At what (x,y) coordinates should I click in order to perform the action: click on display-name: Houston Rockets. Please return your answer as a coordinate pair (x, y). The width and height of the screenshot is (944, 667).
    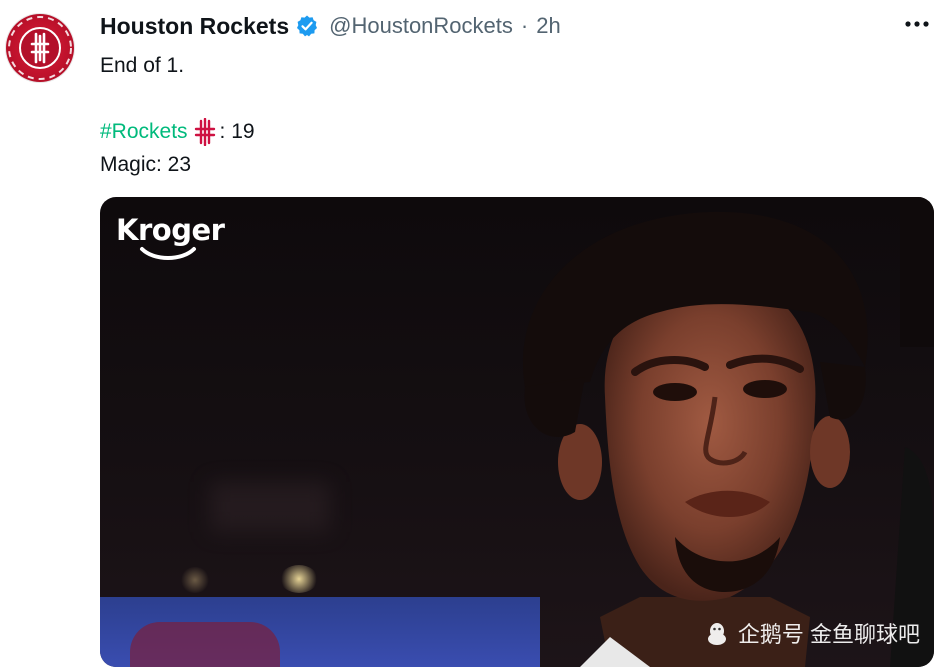
    Looking at the image, I should click on (194, 26).